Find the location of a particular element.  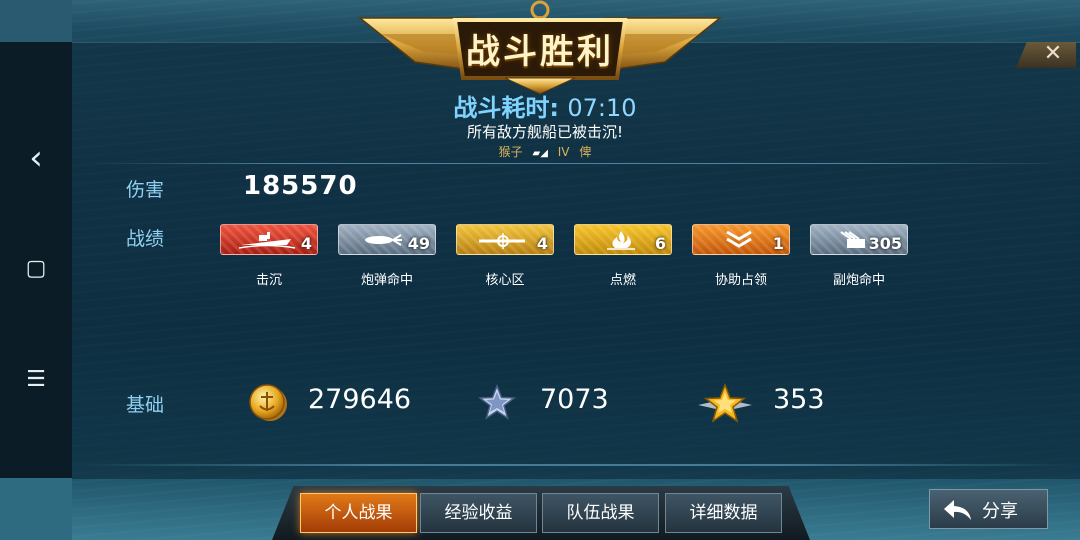

stat-capture-assist: 1 协助占领 is located at coordinates (742, 256).